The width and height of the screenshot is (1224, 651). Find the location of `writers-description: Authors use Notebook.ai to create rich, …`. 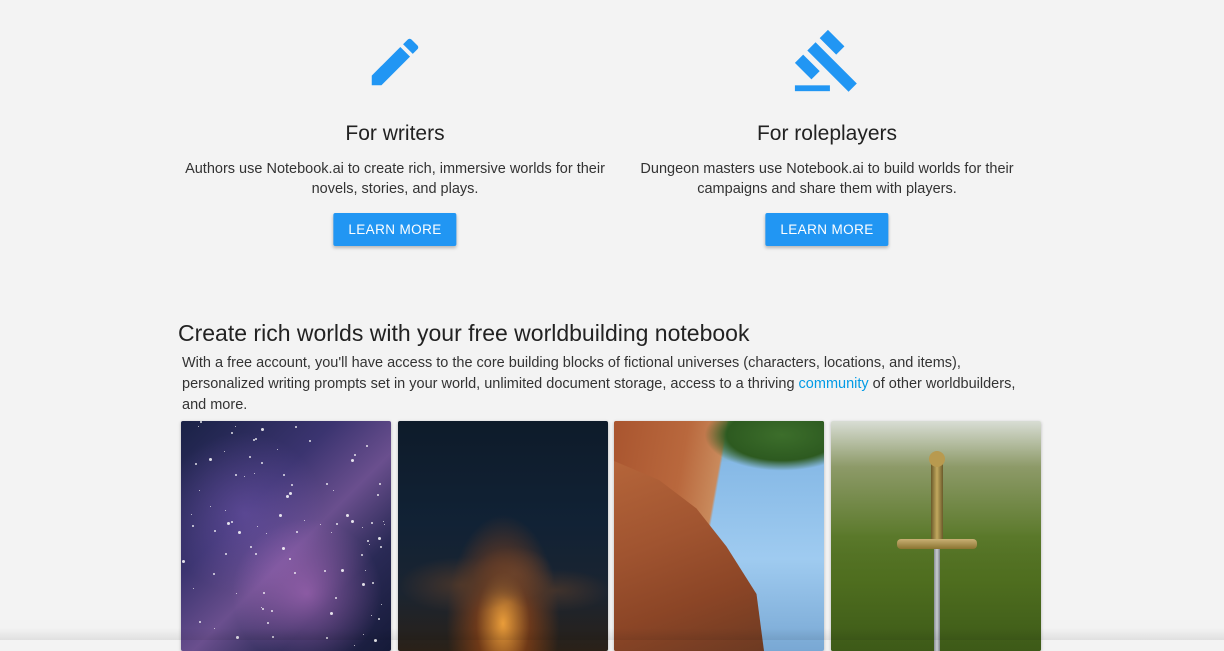

writers-description: Authors use Notebook.ai to create rich, … is located at coordinates (395, 179).